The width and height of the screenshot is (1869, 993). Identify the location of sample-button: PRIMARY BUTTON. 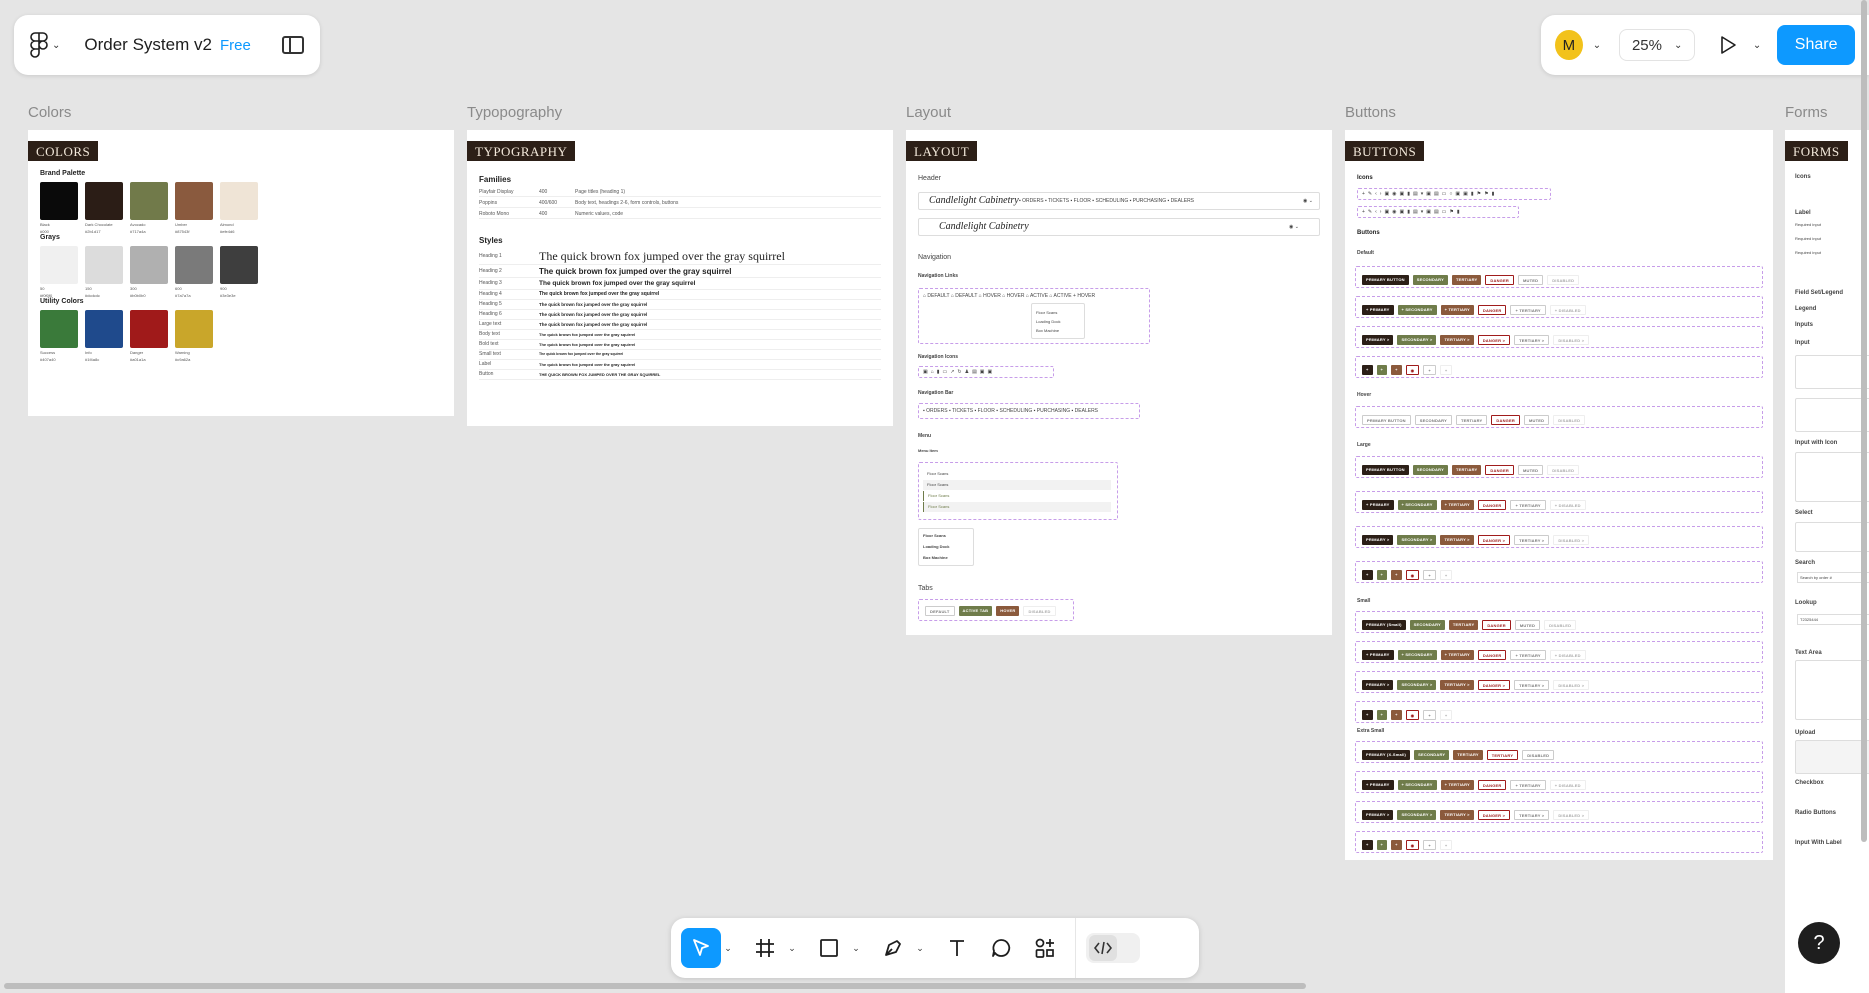
(1386, 419).